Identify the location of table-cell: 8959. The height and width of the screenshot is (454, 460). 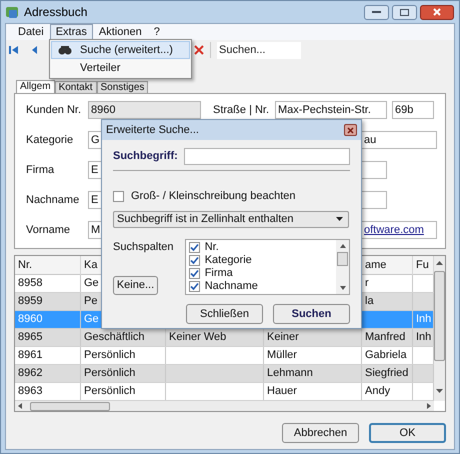
(48, 301).